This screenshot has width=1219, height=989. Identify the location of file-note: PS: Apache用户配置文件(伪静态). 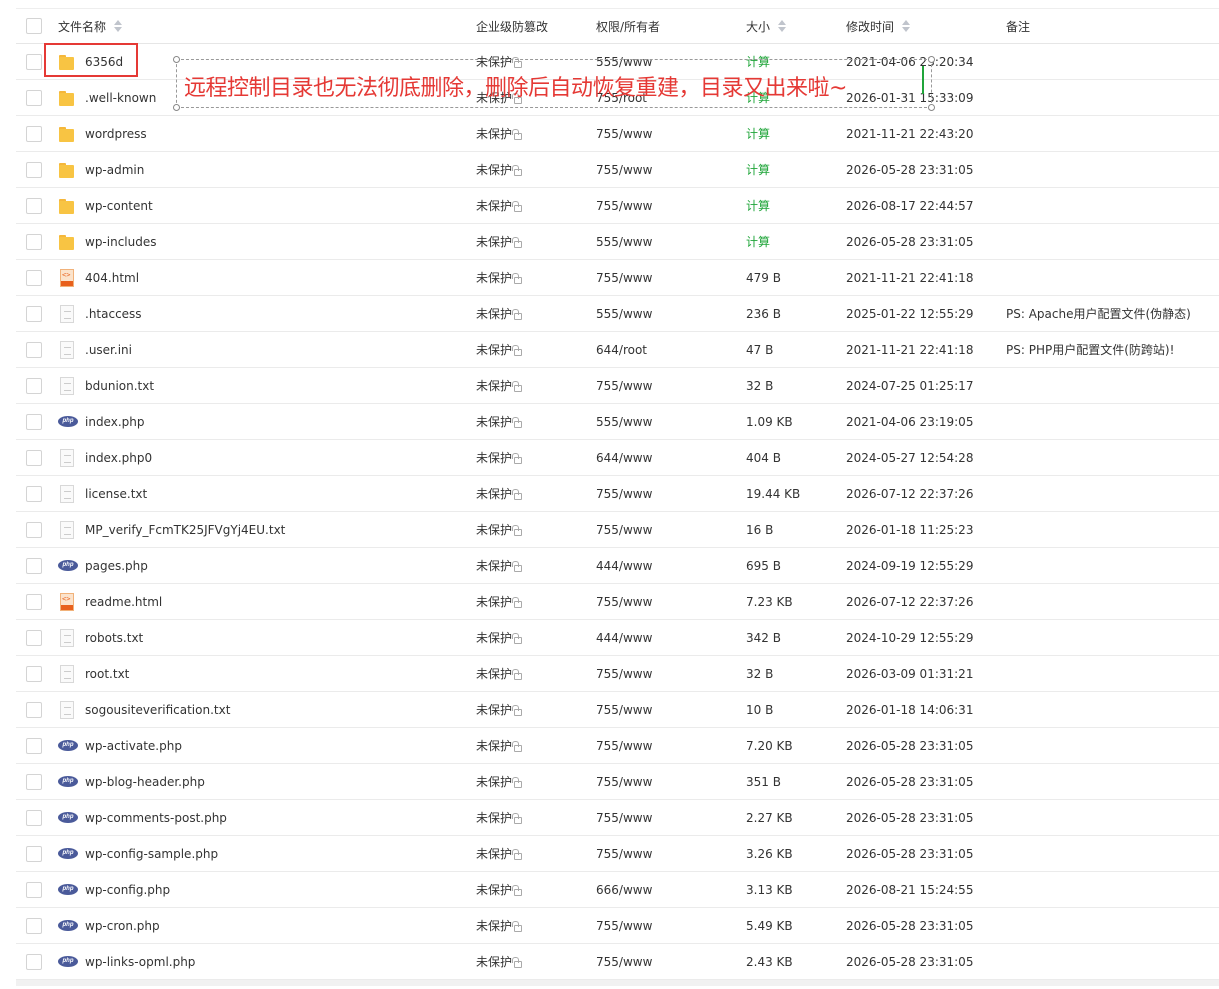
(1098, 313).